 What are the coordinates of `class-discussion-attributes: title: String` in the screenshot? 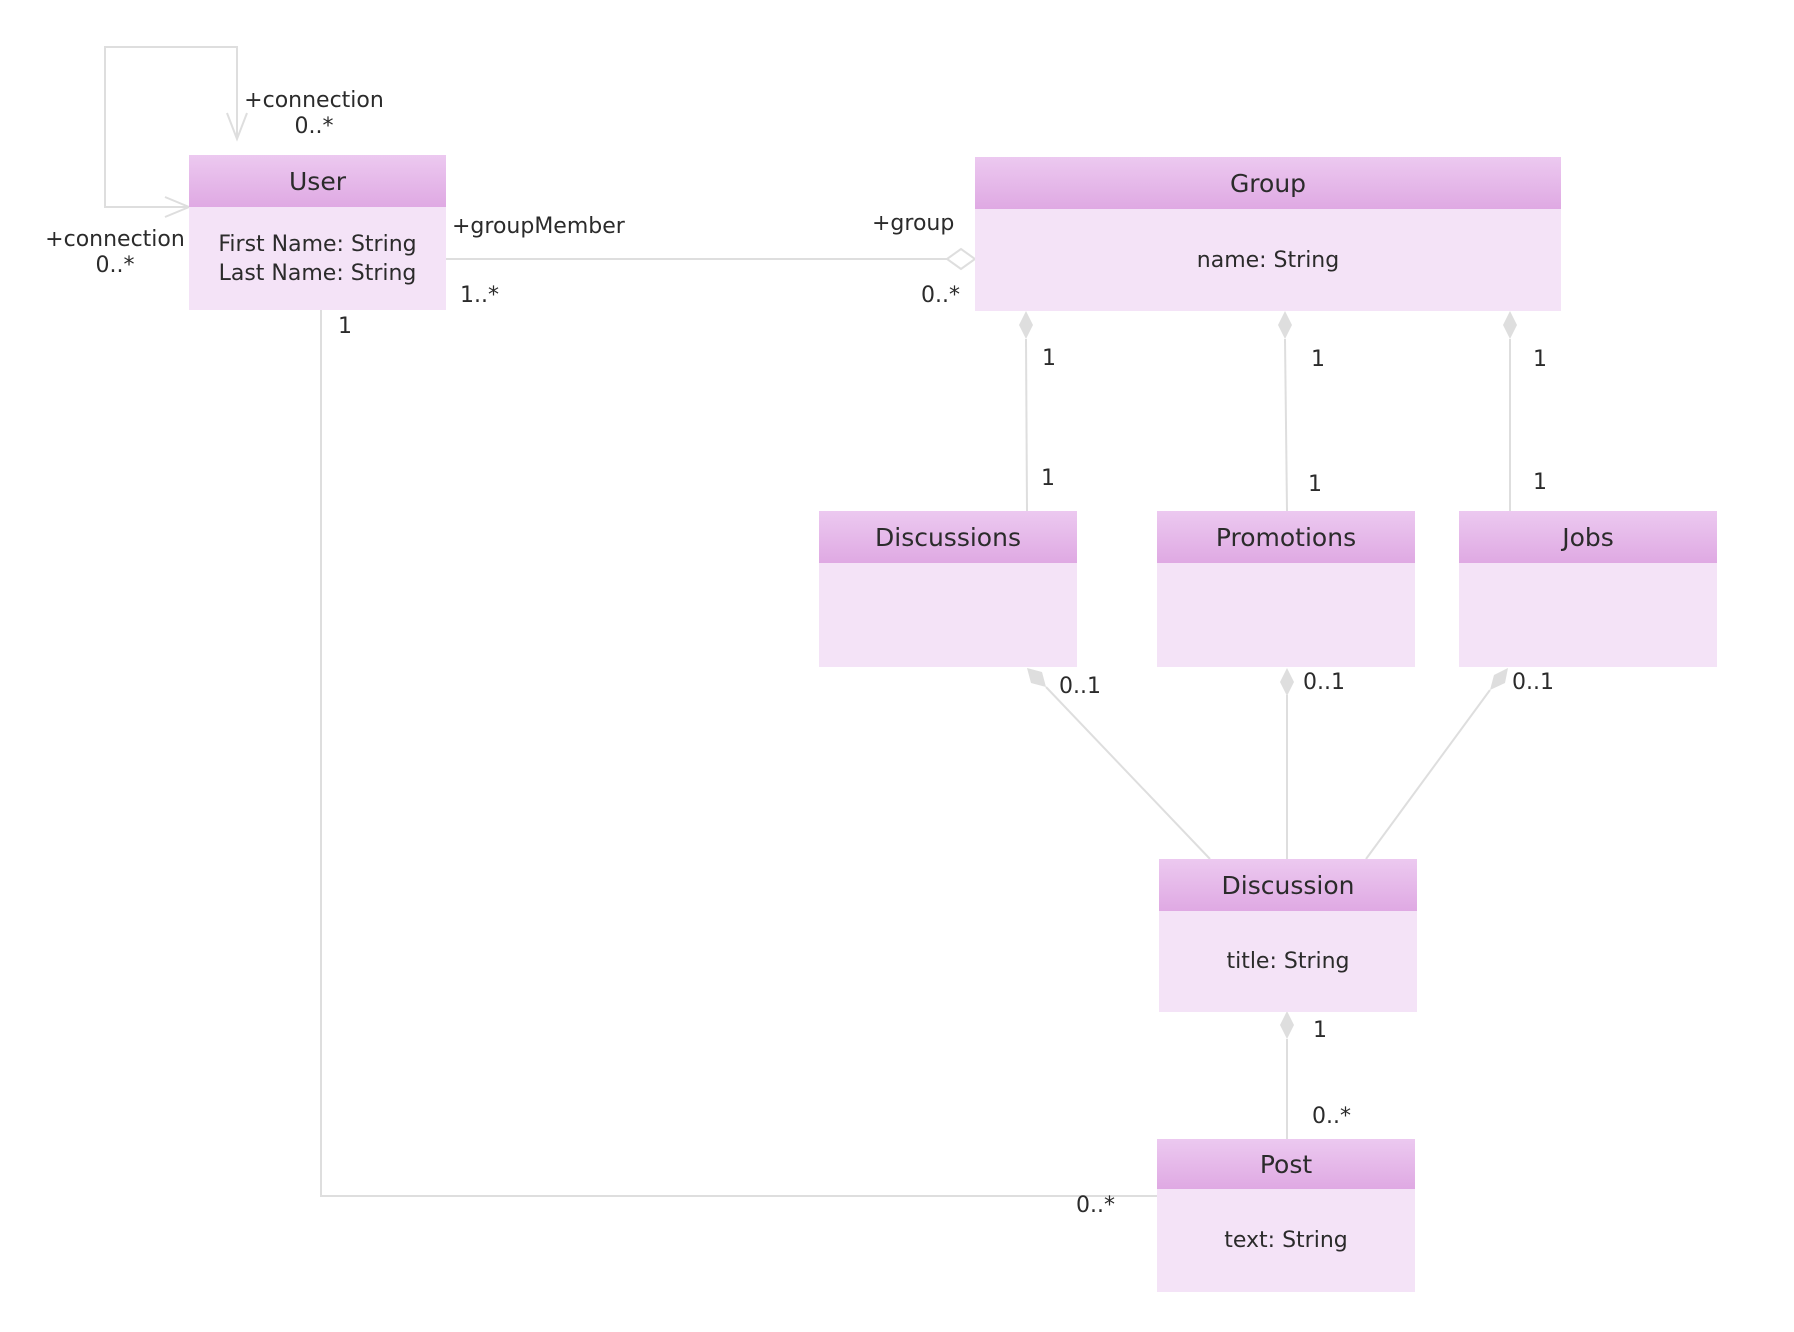 It's located at (1288, 961).